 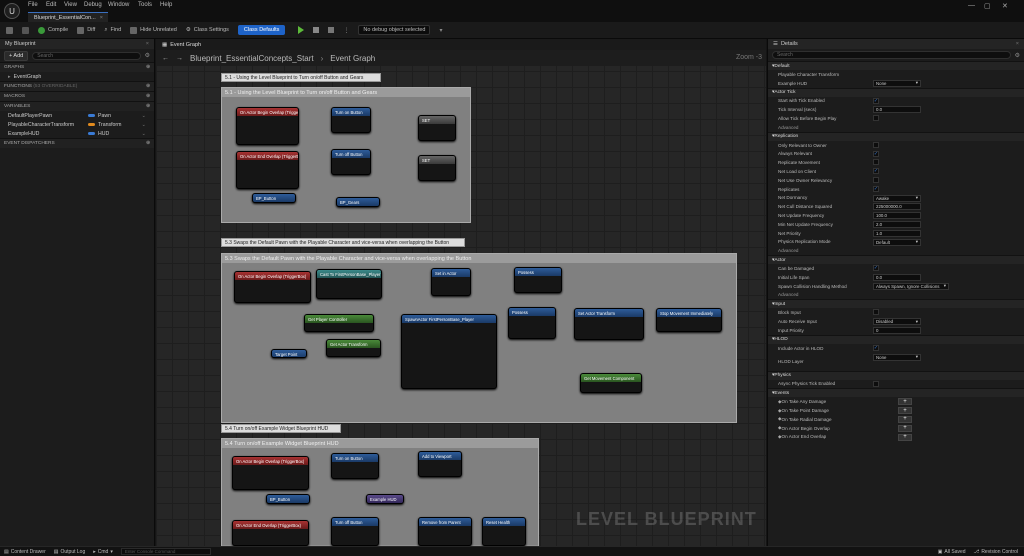 I want to click on chevron-down-icon: ⌄, so click(x=144, y=125).